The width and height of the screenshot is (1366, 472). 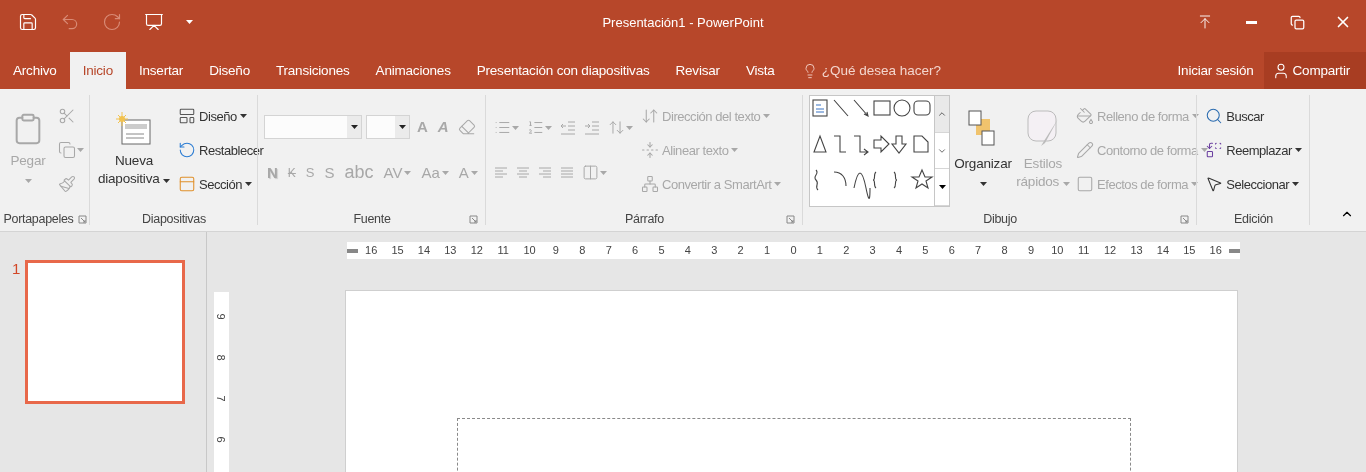 What do you see at coordinates (97, 70) in the screenshot?
I see `menu-tab: Inicio` at bounding box center [97, 70].